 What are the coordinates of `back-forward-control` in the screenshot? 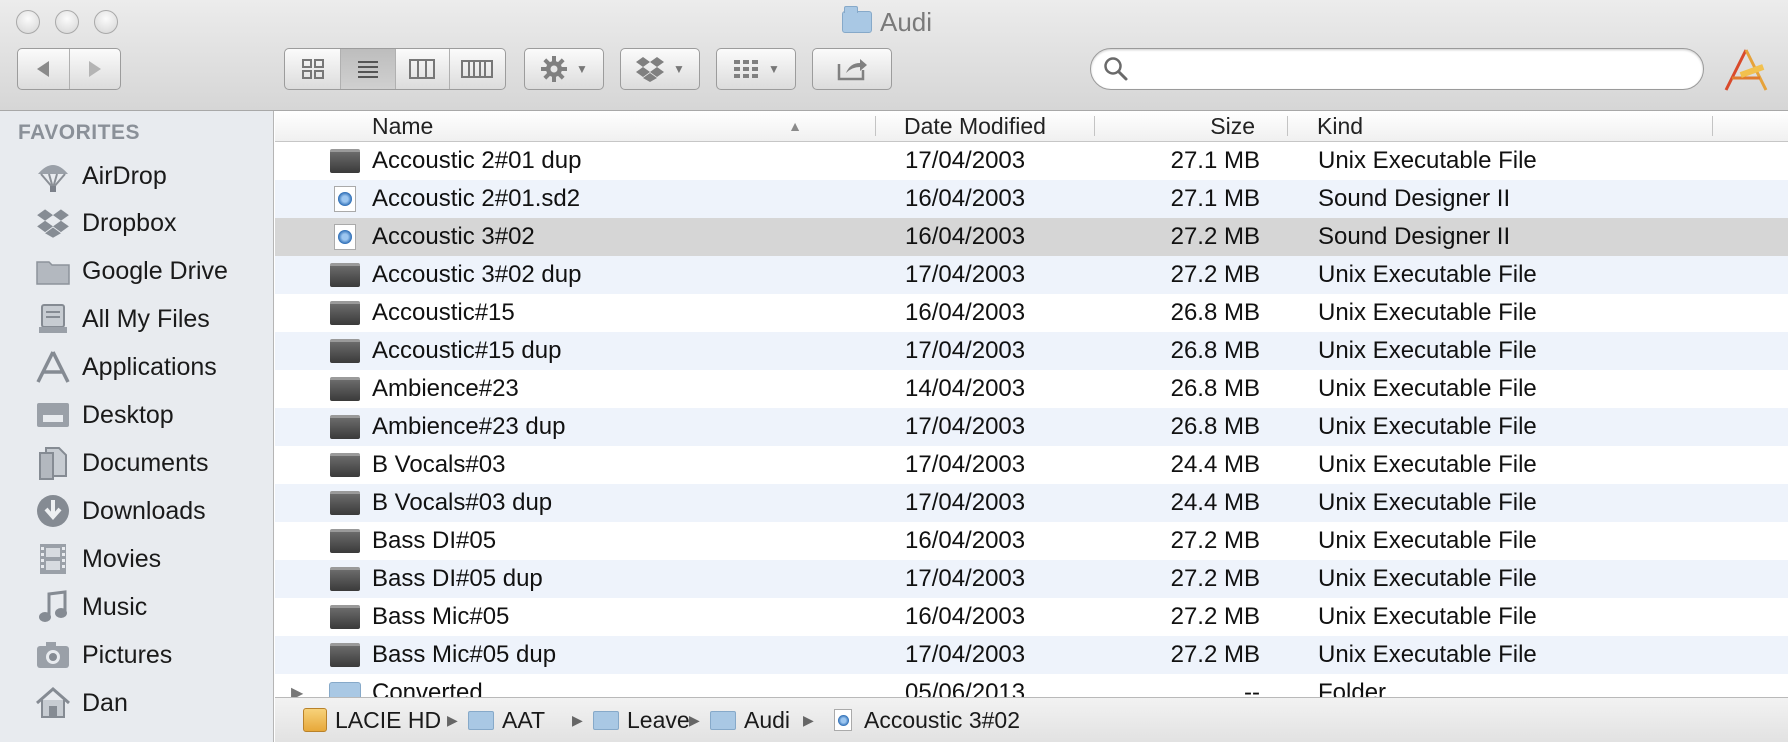 It's located at (69, 69).